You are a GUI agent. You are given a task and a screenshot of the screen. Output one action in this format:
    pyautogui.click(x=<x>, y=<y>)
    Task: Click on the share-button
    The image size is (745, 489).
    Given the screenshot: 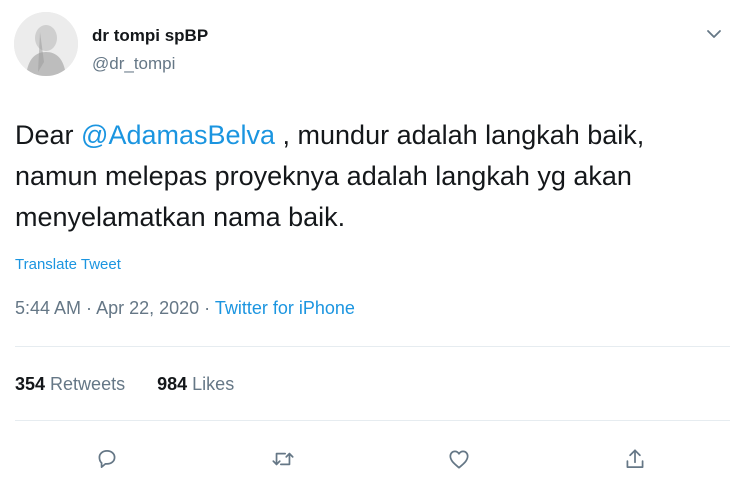 What is the action you would take?
    pyautogui.click(x=635, y=459)
    